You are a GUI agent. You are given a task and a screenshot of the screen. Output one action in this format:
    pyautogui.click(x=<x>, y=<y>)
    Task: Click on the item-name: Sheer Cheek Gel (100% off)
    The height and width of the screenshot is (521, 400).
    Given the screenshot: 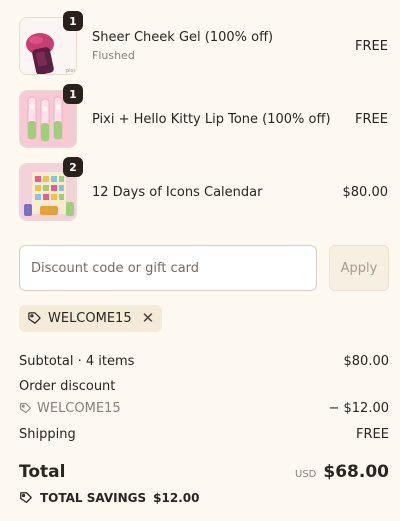 What is the action you would take?
    pyautogui.click(x=183, y=37)
    